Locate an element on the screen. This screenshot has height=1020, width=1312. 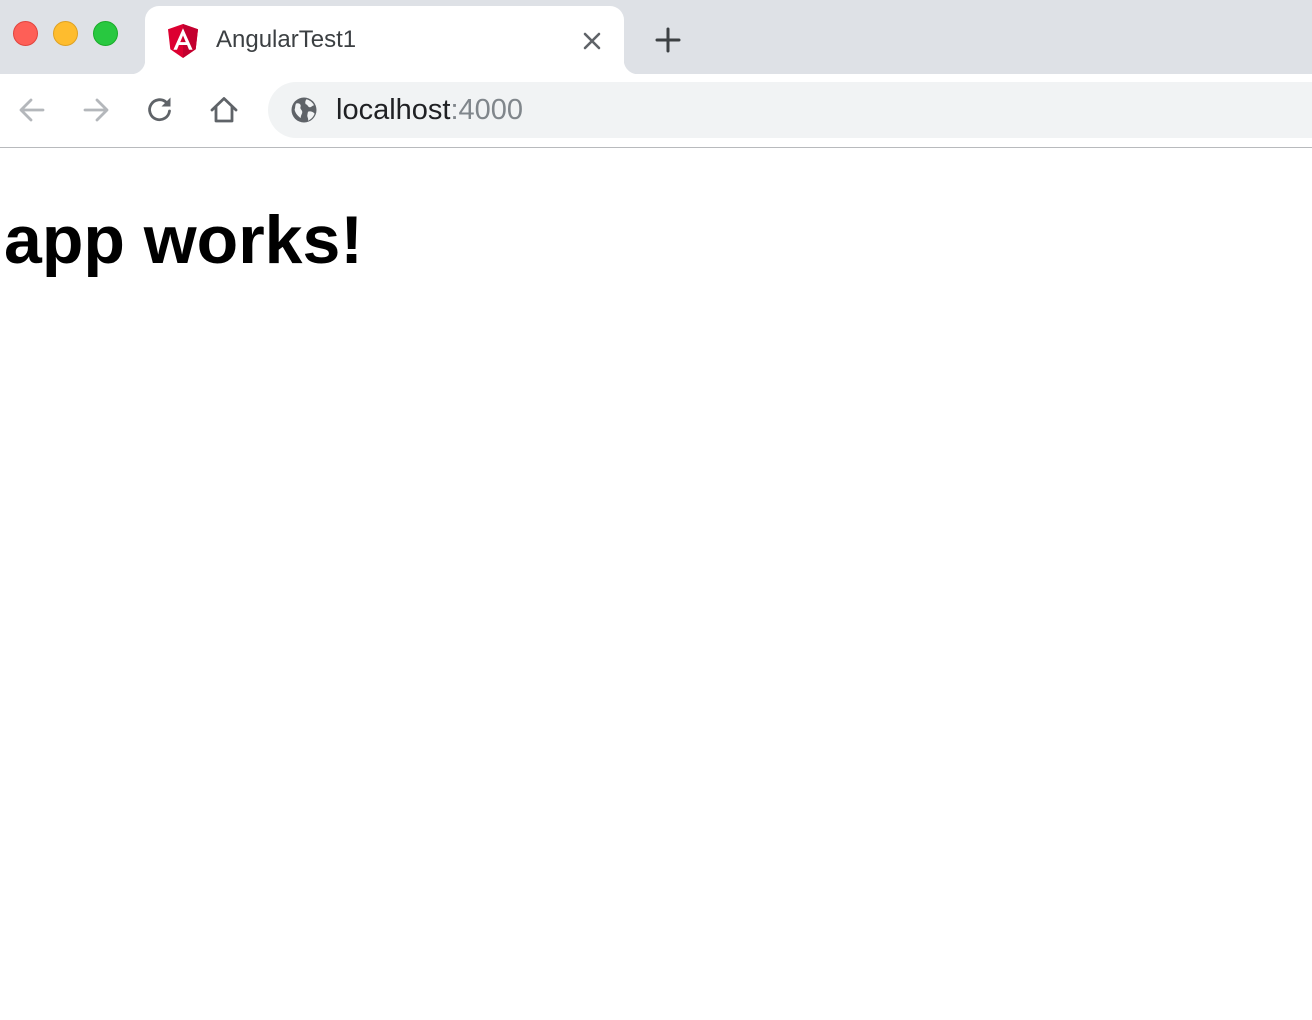
angular-logo-icon is located at coordinates (183, 41).